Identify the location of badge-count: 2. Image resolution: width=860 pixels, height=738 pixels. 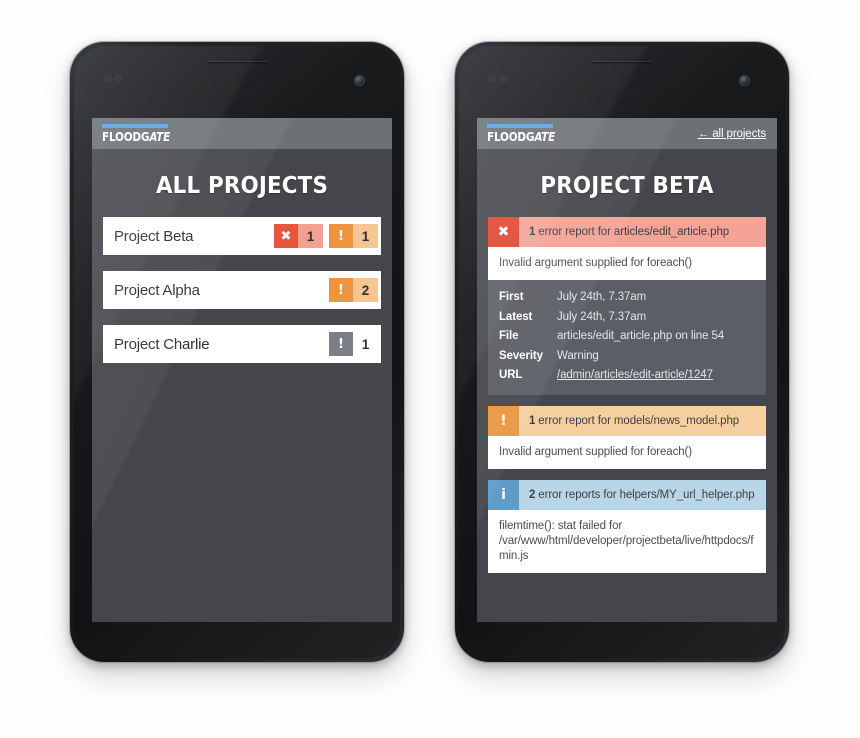
(365, 290).